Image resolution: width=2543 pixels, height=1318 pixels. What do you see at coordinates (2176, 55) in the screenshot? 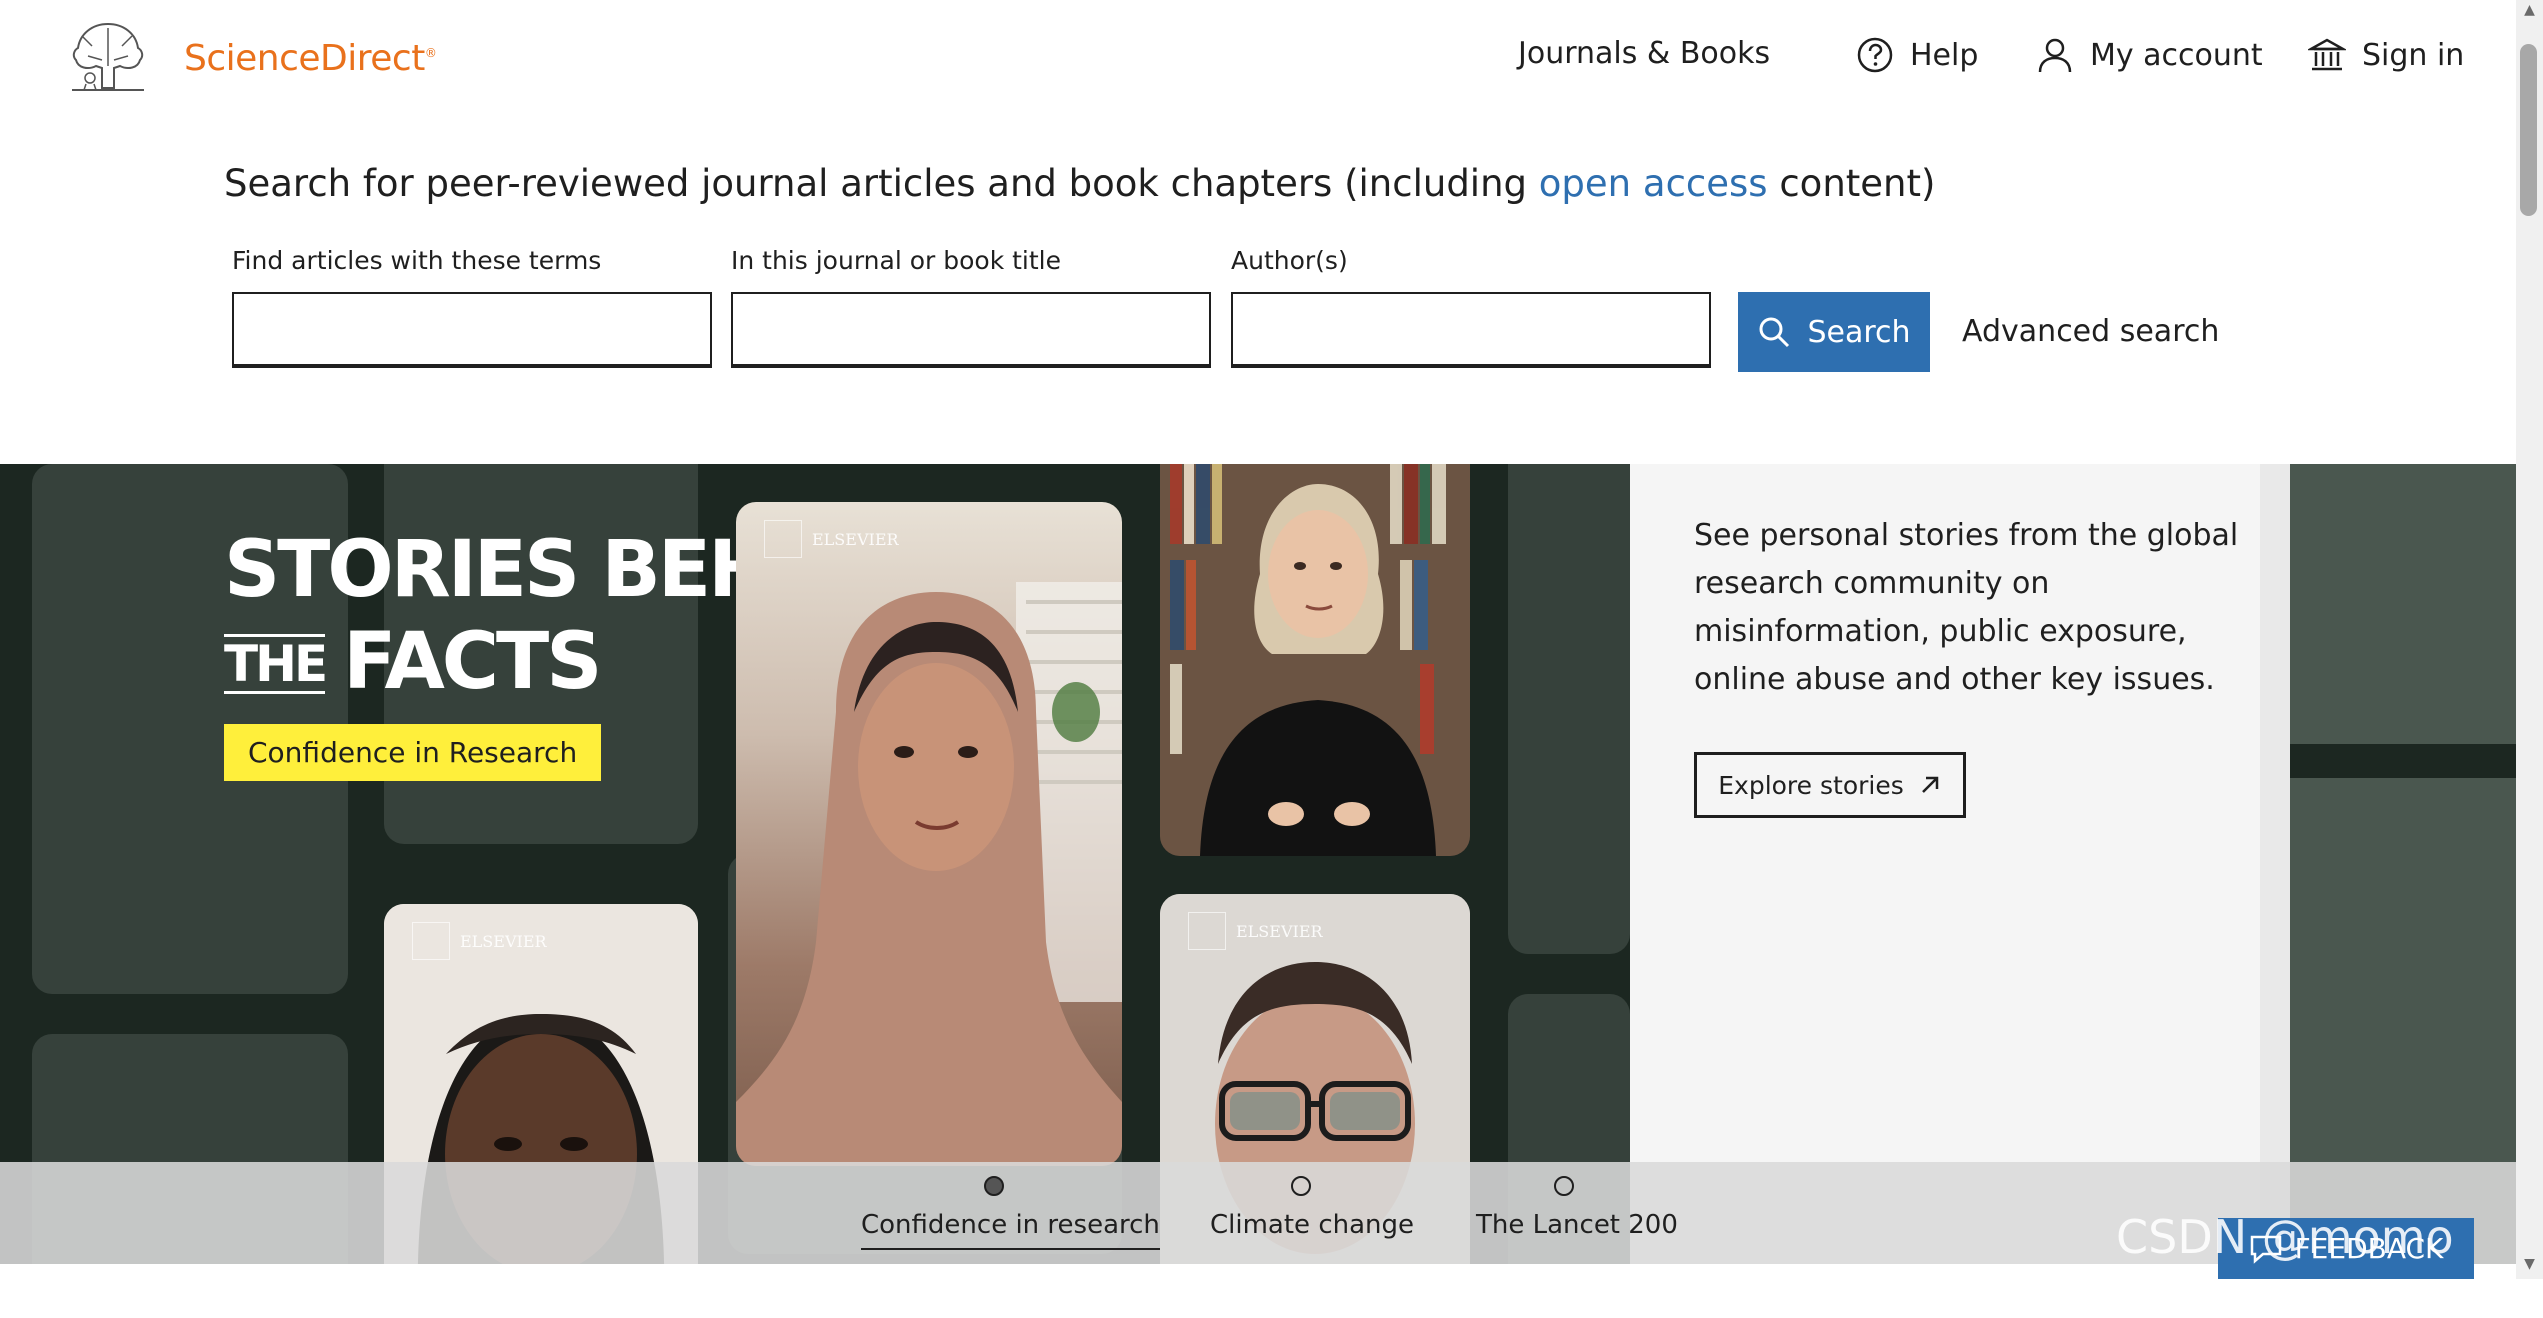
I see `nav-my-account-label: My account` at bounding box center [2176, 55].